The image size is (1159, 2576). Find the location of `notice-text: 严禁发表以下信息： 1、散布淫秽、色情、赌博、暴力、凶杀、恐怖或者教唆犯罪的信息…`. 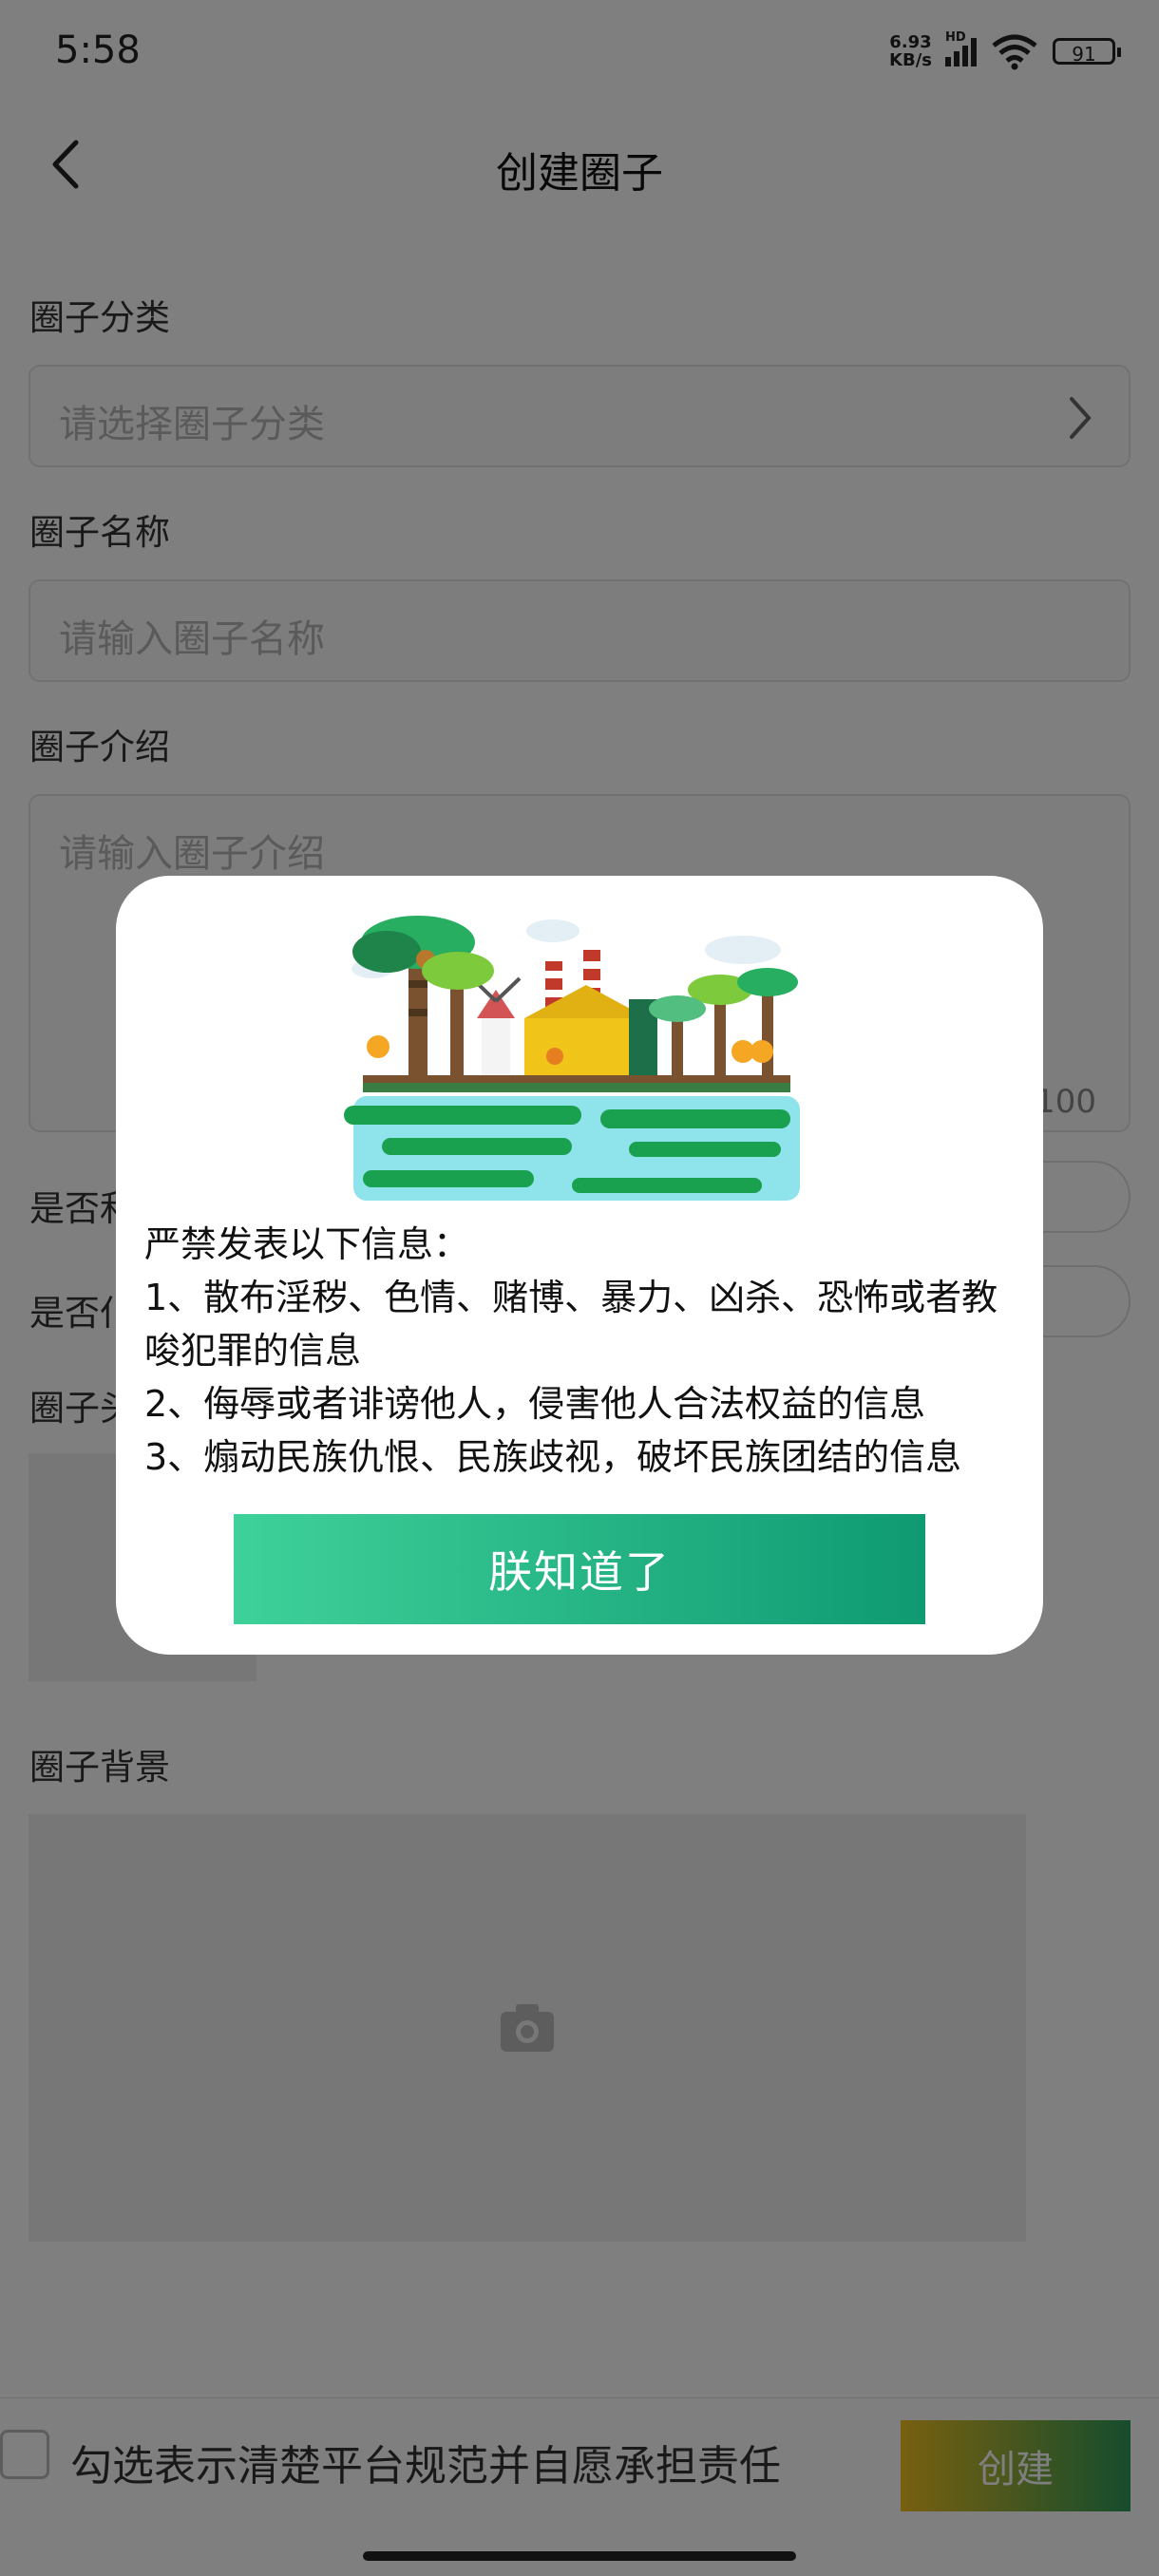

notice-text: 严禁发表以下信息： 1、散布淫秽、色情、赌博、暴力、凶杀、恐怖或者教唆犯罪的信息… is located at coordinates (586, 1351).